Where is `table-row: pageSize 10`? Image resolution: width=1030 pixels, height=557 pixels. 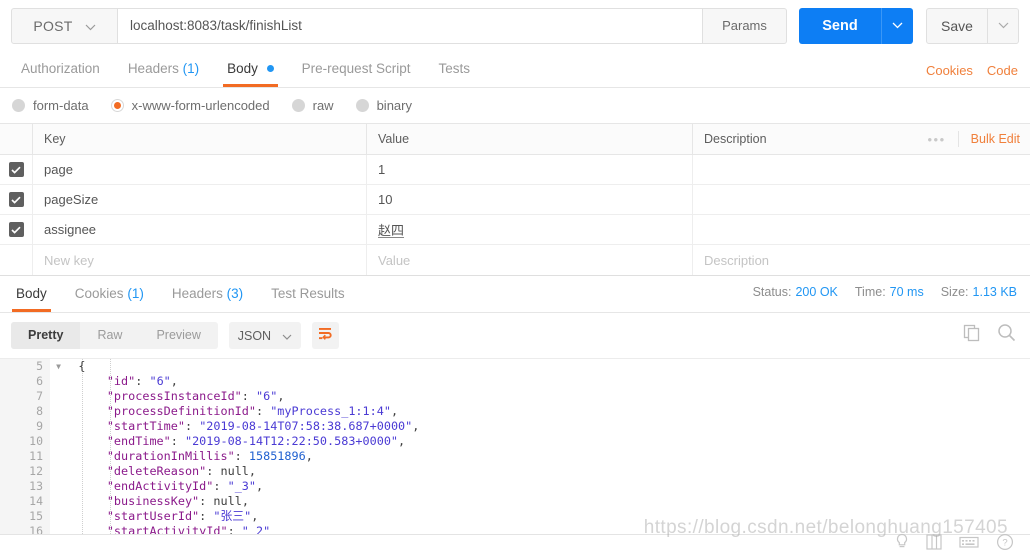
table-row: pageSize 10 is located at coordinates (515, 200).